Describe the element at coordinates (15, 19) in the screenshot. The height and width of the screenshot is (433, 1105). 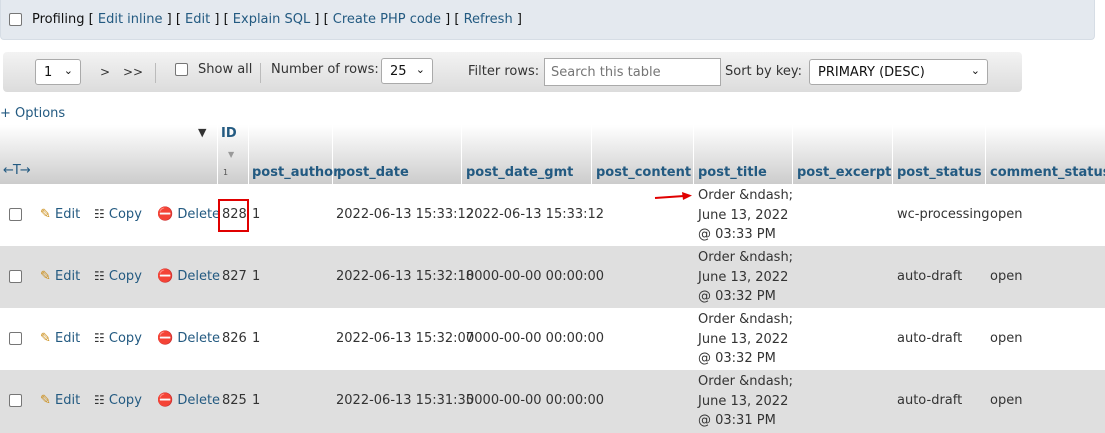
I see `profiling-checkbox` at that location.